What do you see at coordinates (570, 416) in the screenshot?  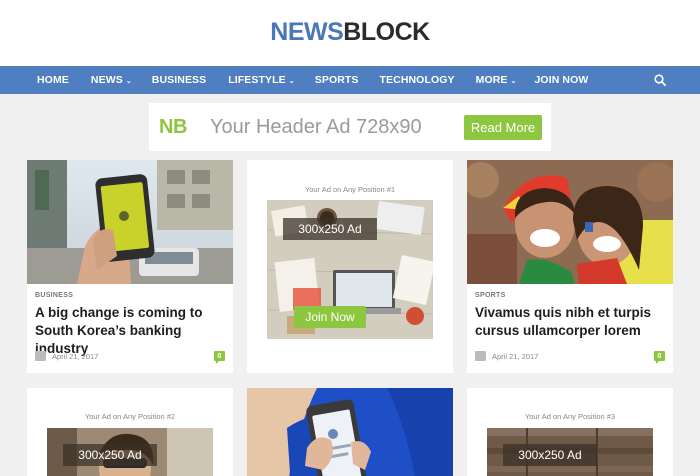 I see `ad-position-label: Your Ad on Any Position #3` at bounding box center [570, 416].